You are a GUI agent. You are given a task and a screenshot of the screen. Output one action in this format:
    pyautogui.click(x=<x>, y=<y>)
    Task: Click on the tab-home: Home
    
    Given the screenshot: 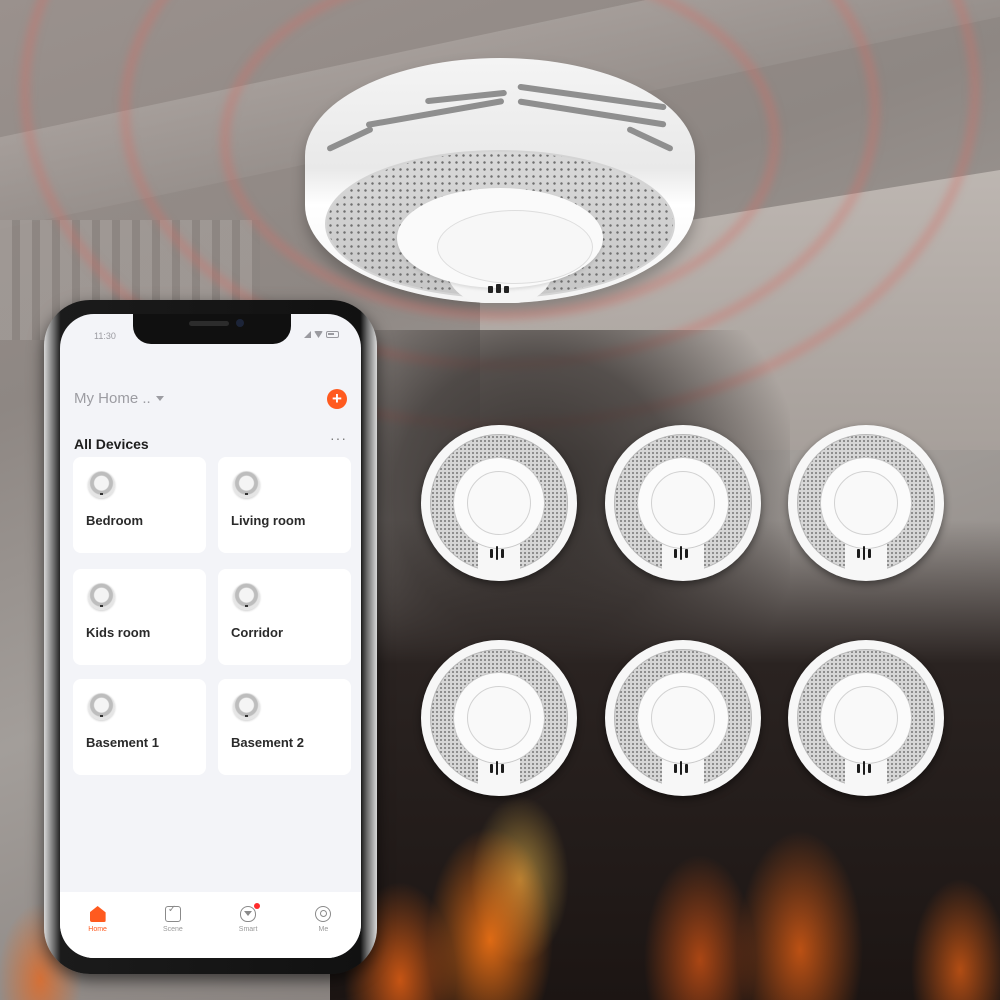 What is the action you would take?
    pyautogui.click(x=98, y=932)
    